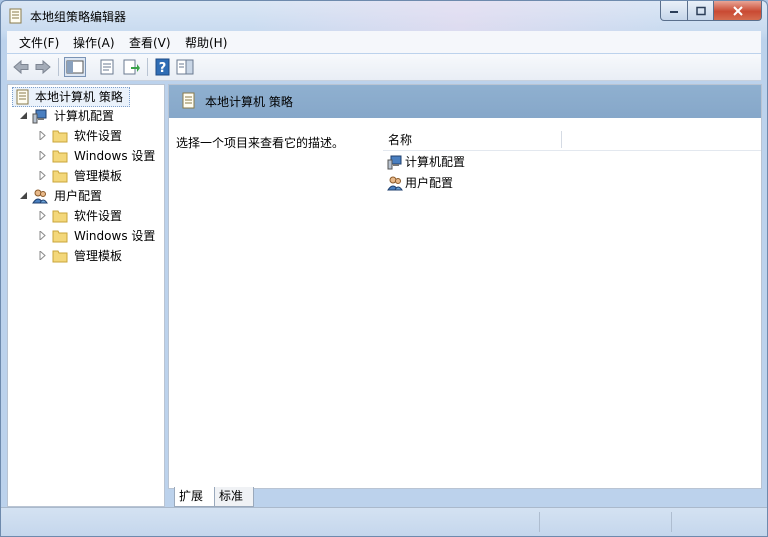 The image size is (768, 537). Describe the element at coordinates (79, 97) in the screenshot. I see `tree-root-label: 本地计算机 策略` at that location.